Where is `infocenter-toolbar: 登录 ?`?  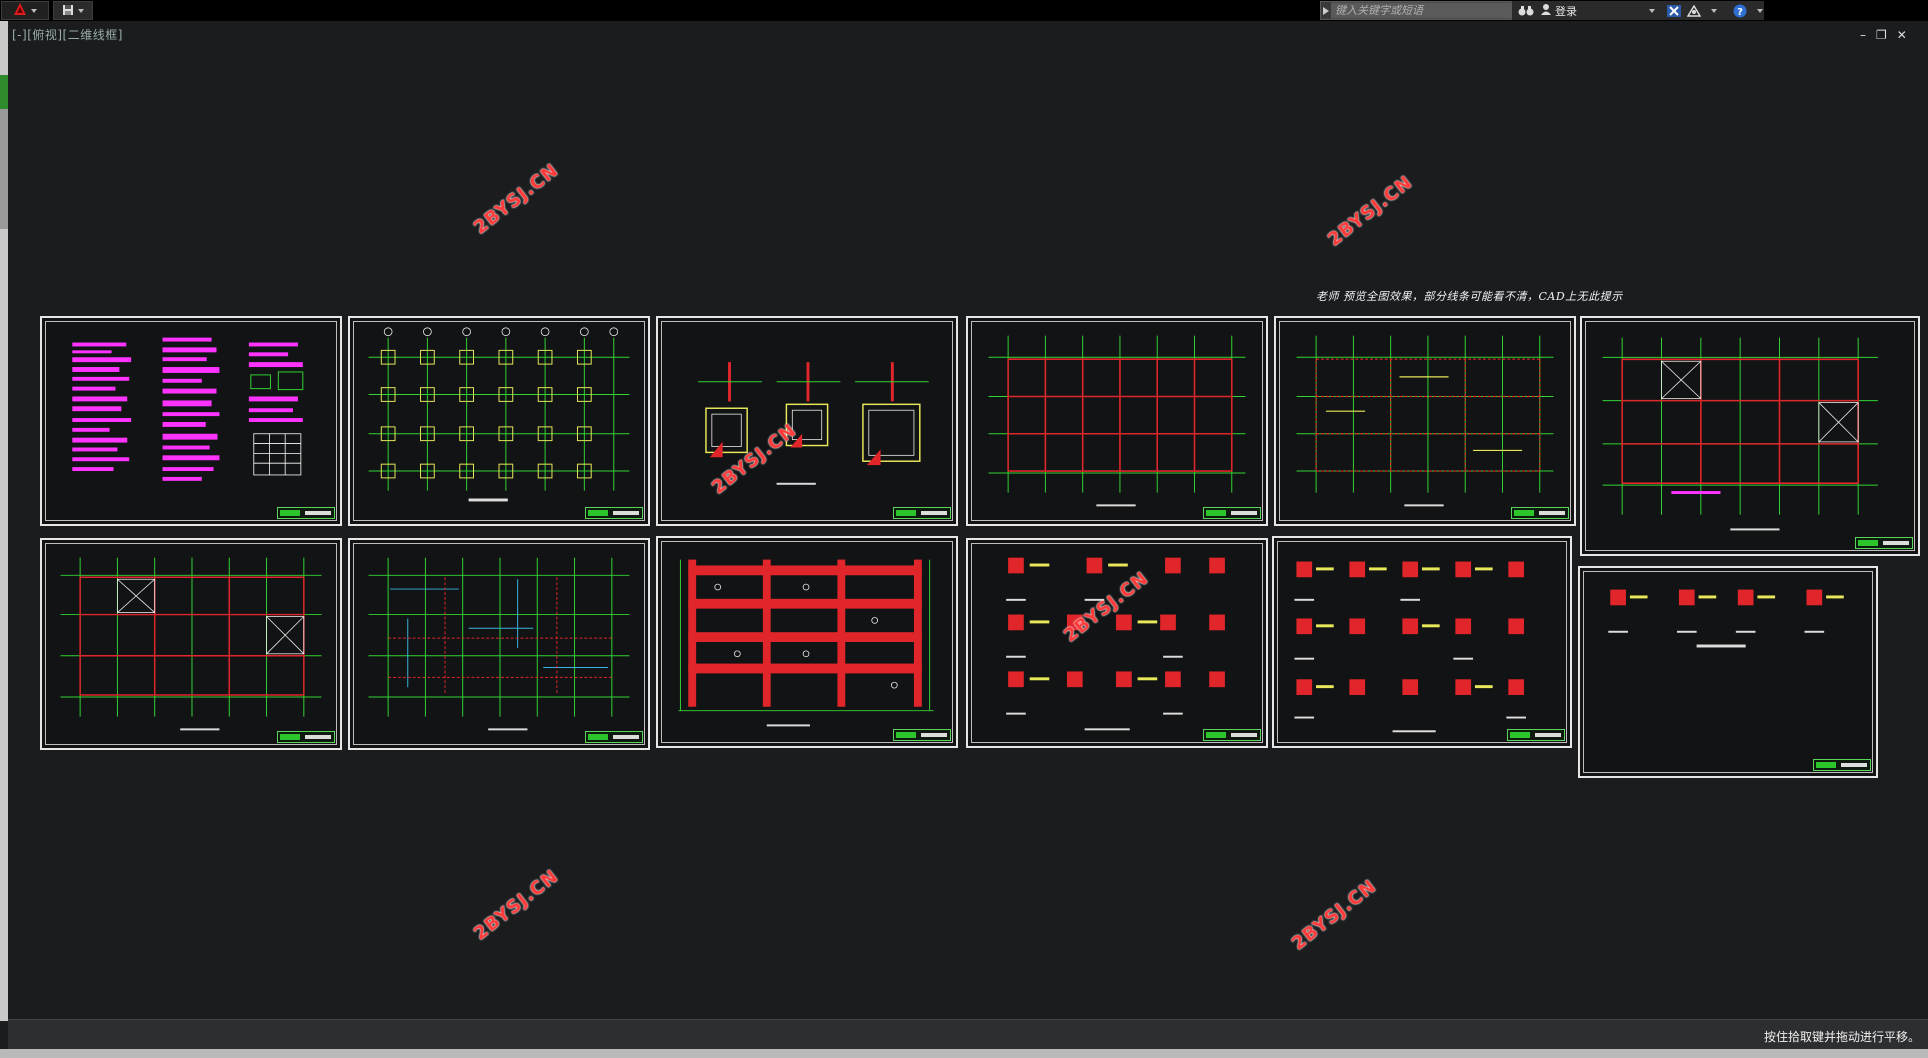 infocenter-toolbar: 登录 ? is located at coordinates (1638, 10).